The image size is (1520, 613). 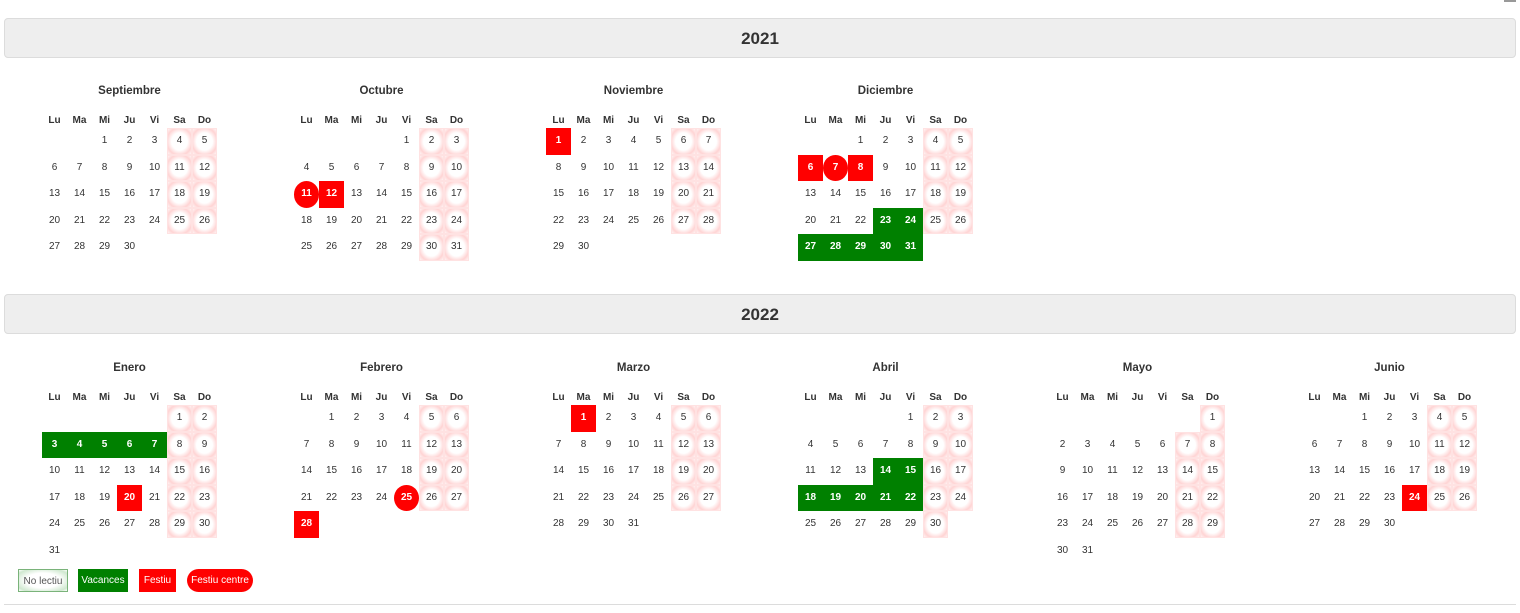 I want to click on day-cell-no-lectiu: 2, so click(x=431, y=141).